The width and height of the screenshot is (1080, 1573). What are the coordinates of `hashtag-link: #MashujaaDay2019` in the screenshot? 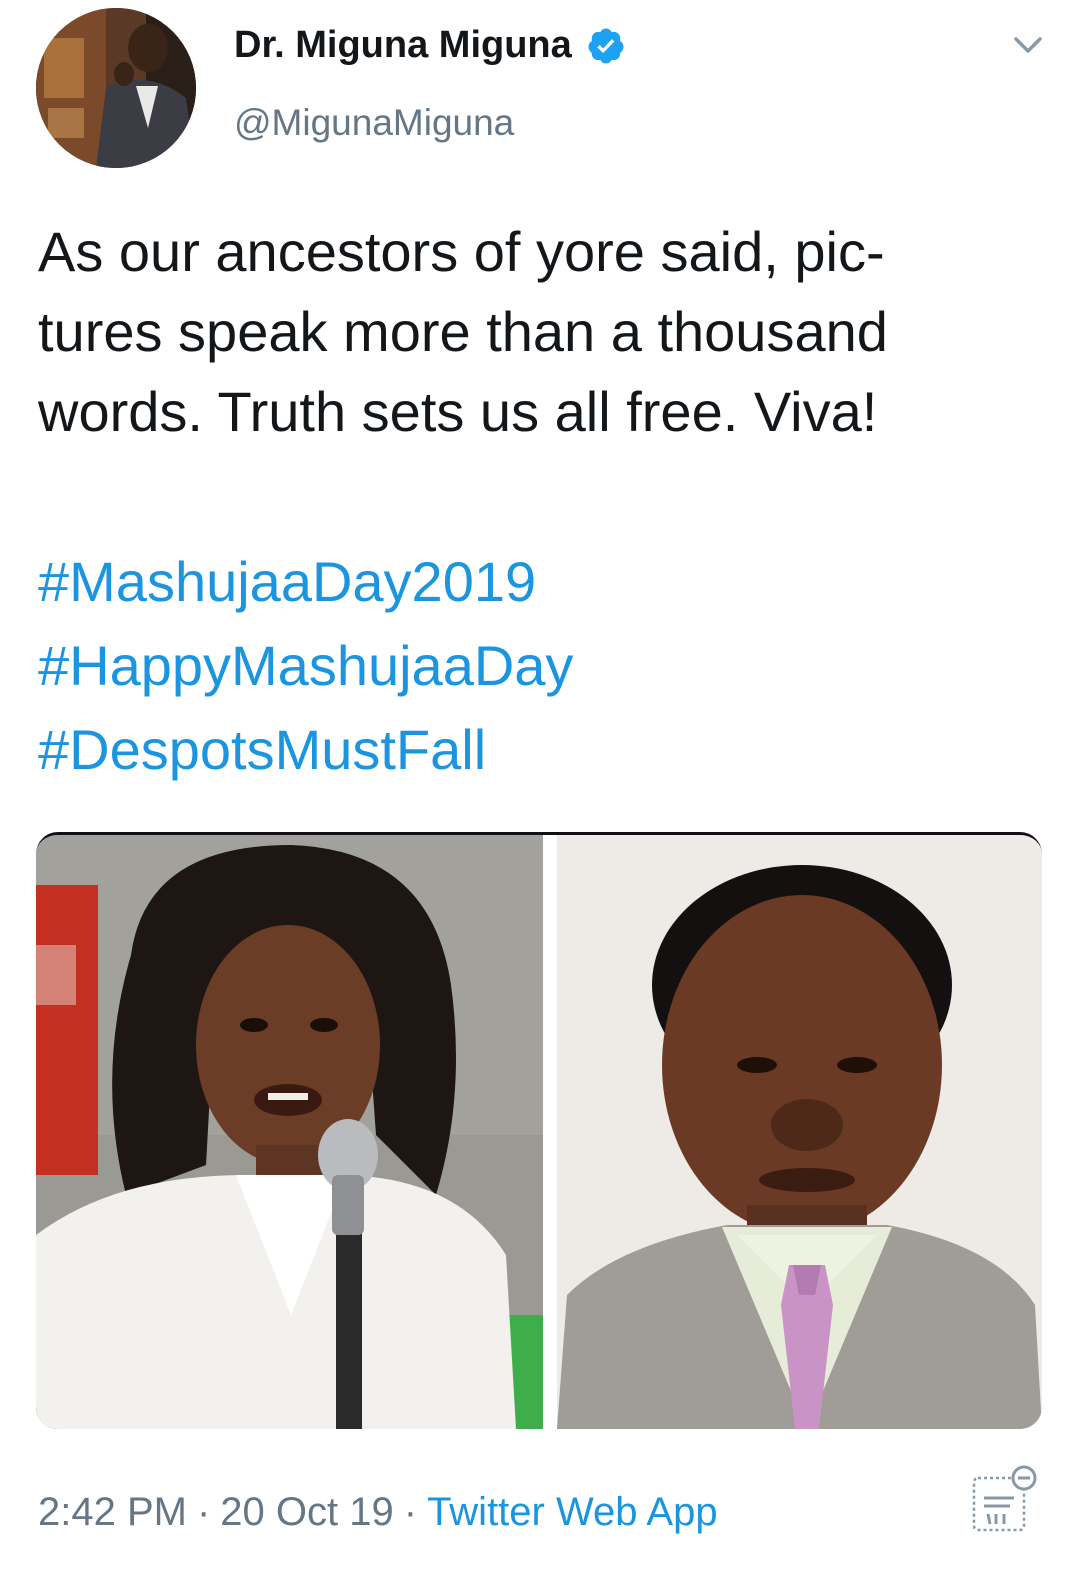 It's located at (305, 582).